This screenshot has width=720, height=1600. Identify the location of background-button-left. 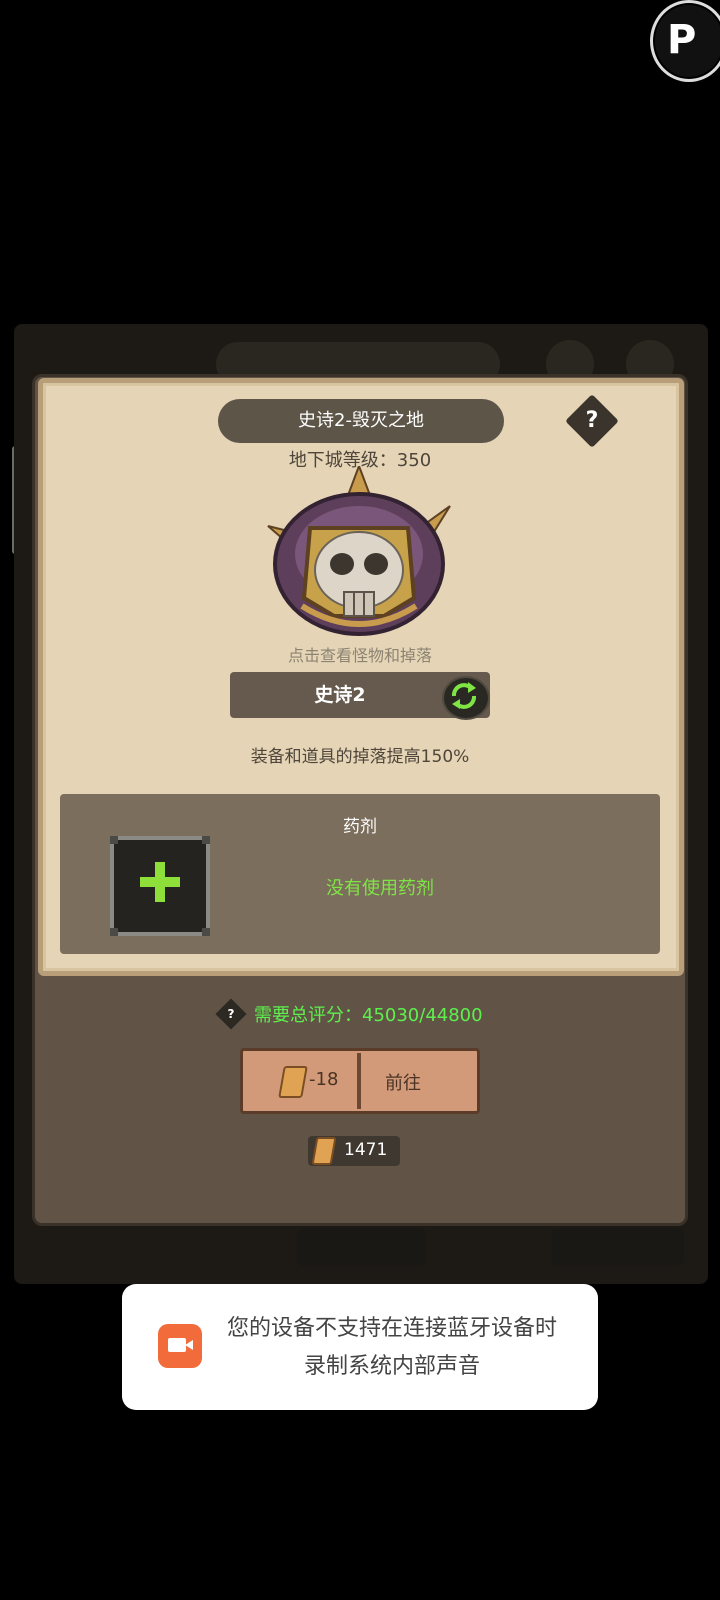
(362, 1247).